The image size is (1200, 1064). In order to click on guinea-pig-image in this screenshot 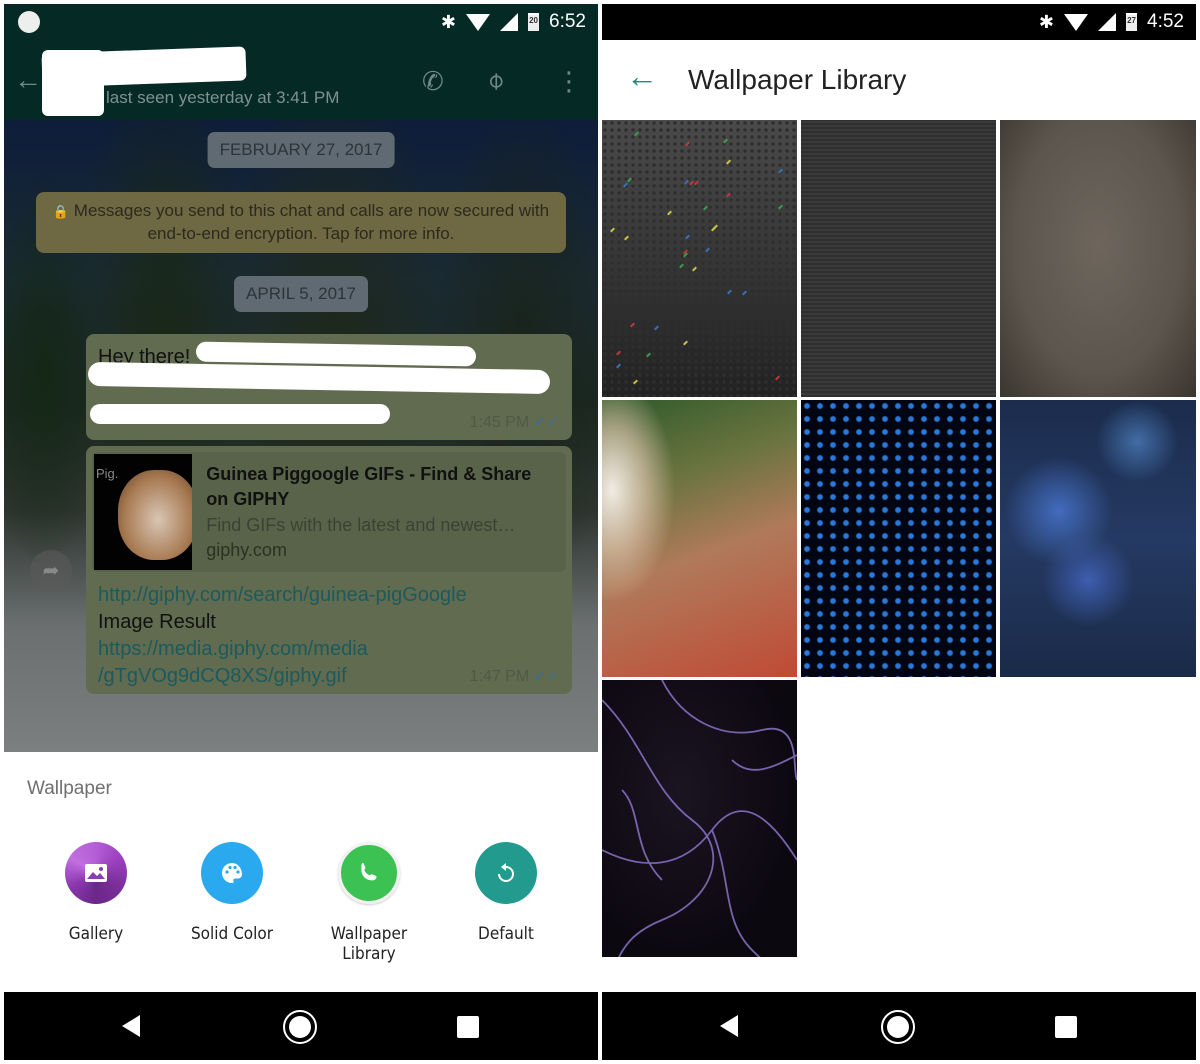, I will do `click(155, 515)`.